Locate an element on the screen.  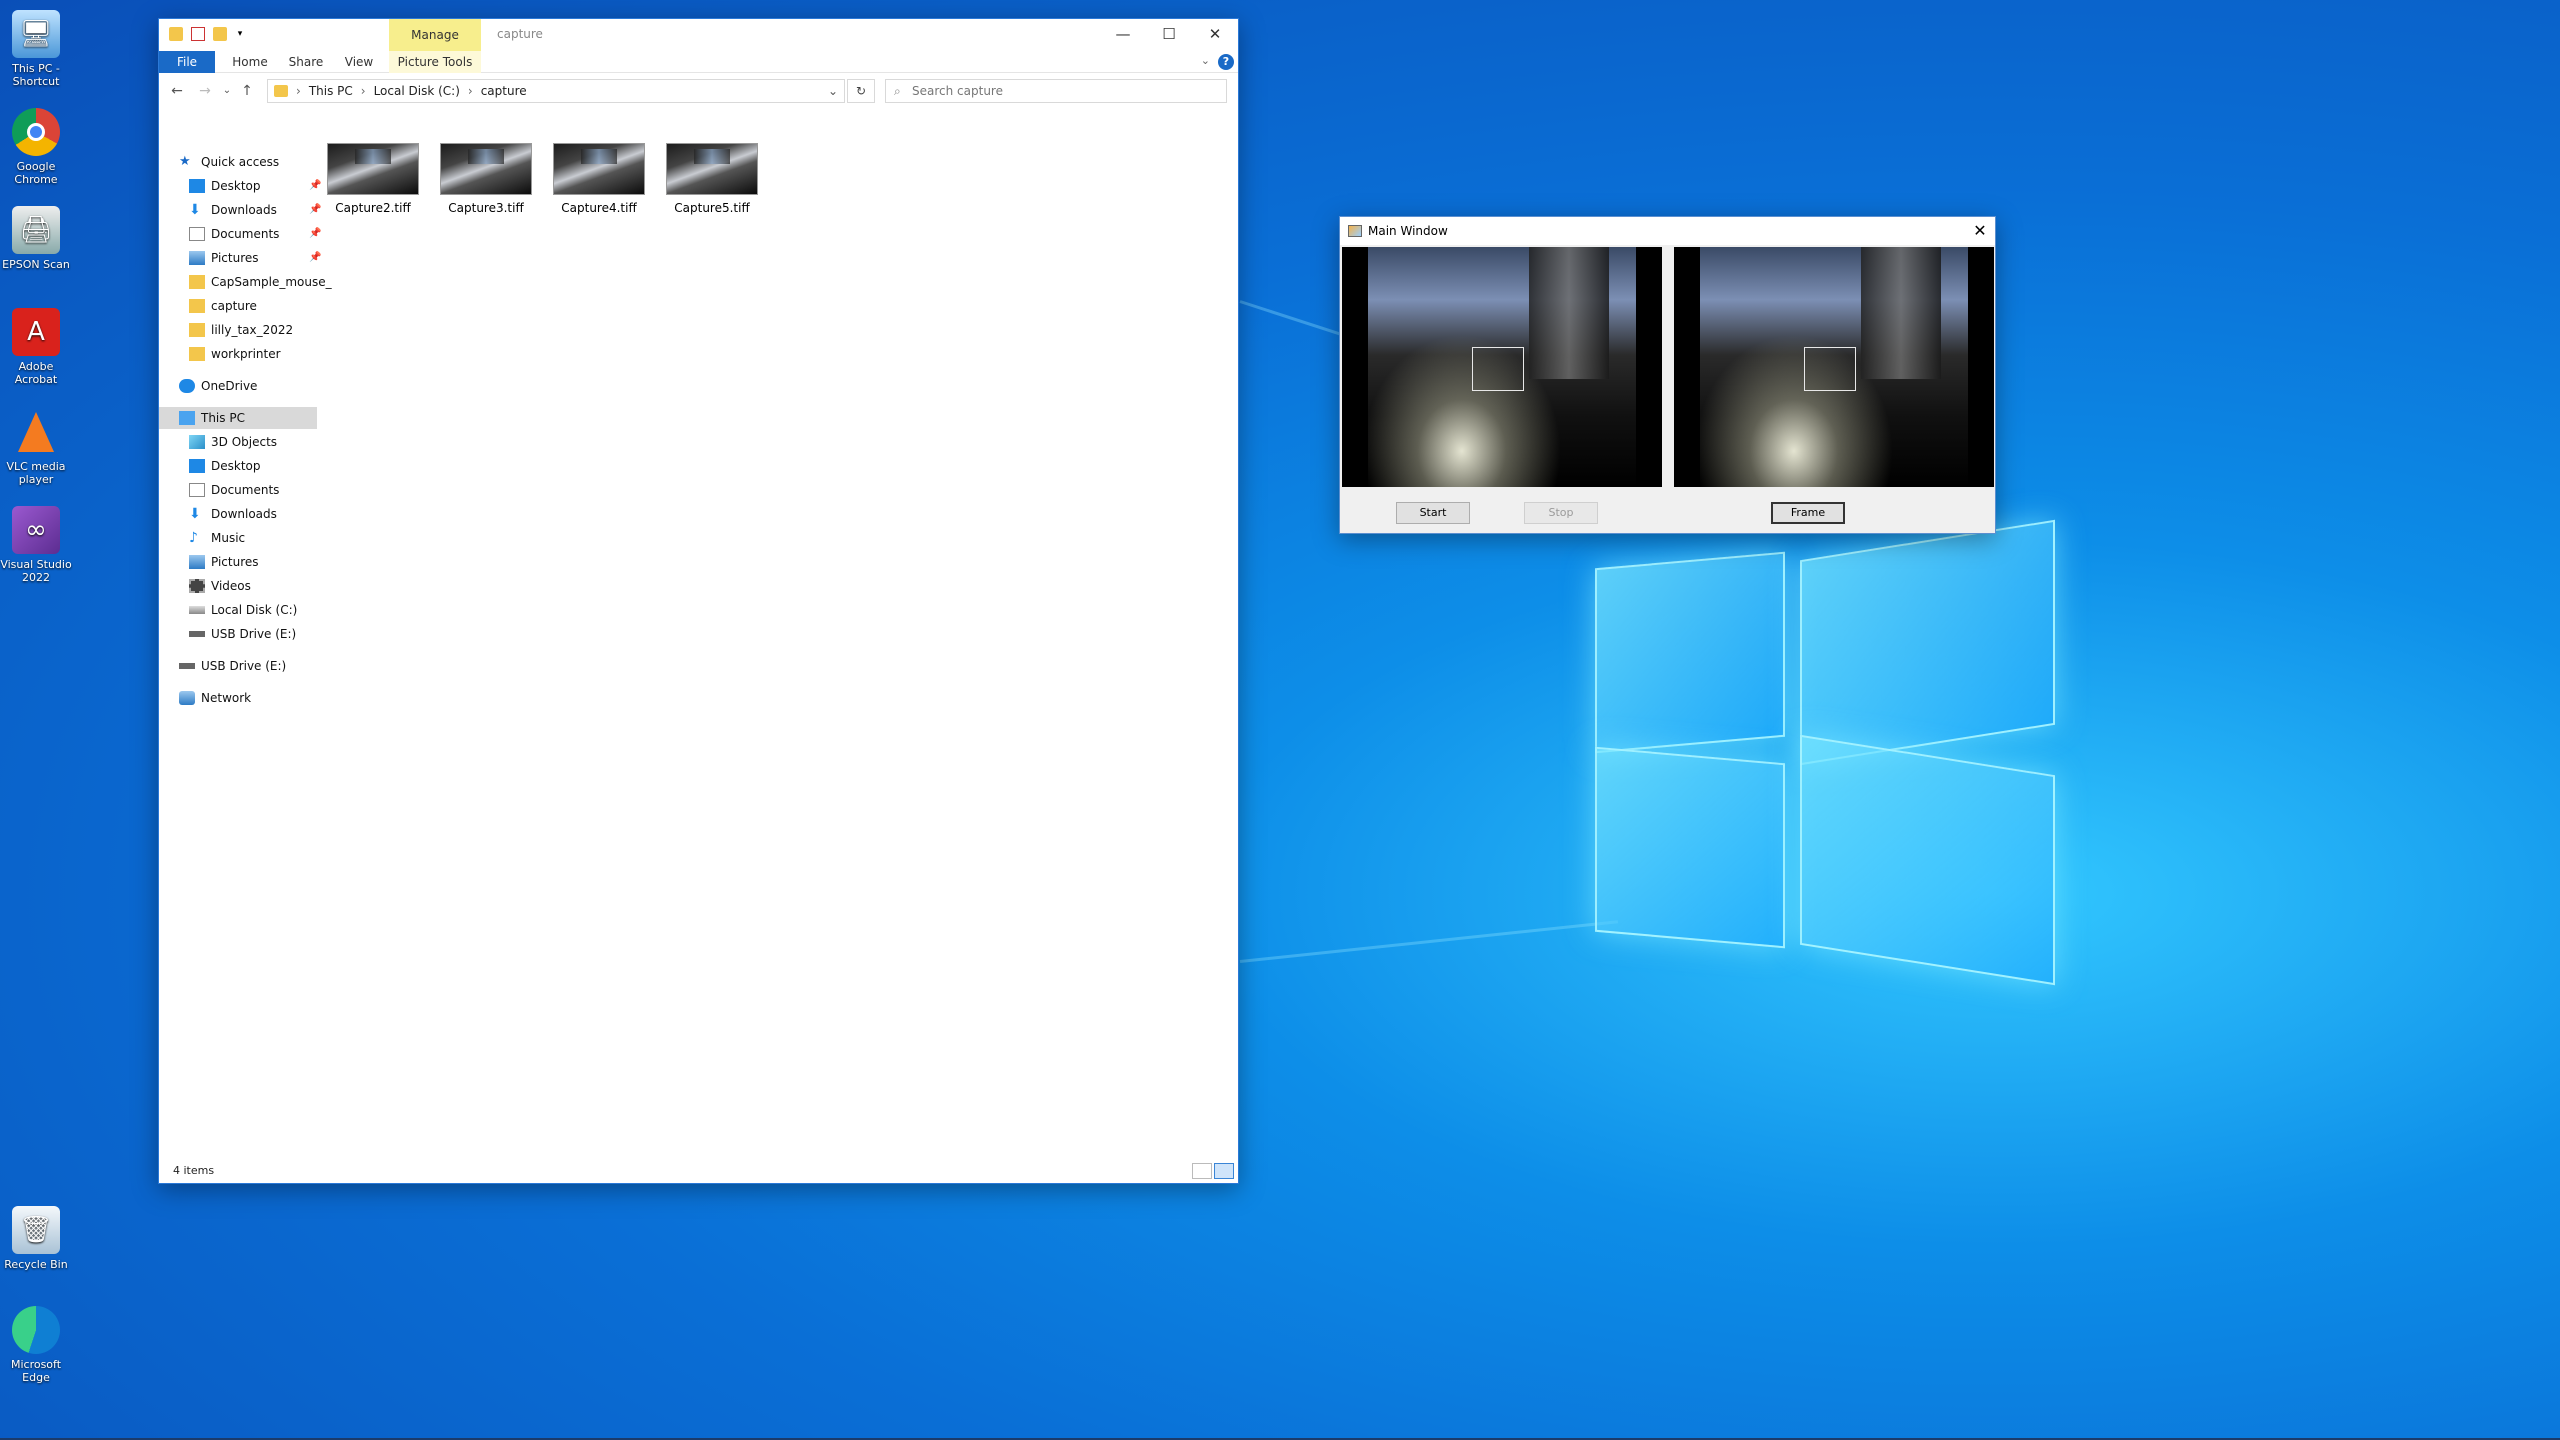
maximize-button: ☐ is located at coordinates (1169, 35).